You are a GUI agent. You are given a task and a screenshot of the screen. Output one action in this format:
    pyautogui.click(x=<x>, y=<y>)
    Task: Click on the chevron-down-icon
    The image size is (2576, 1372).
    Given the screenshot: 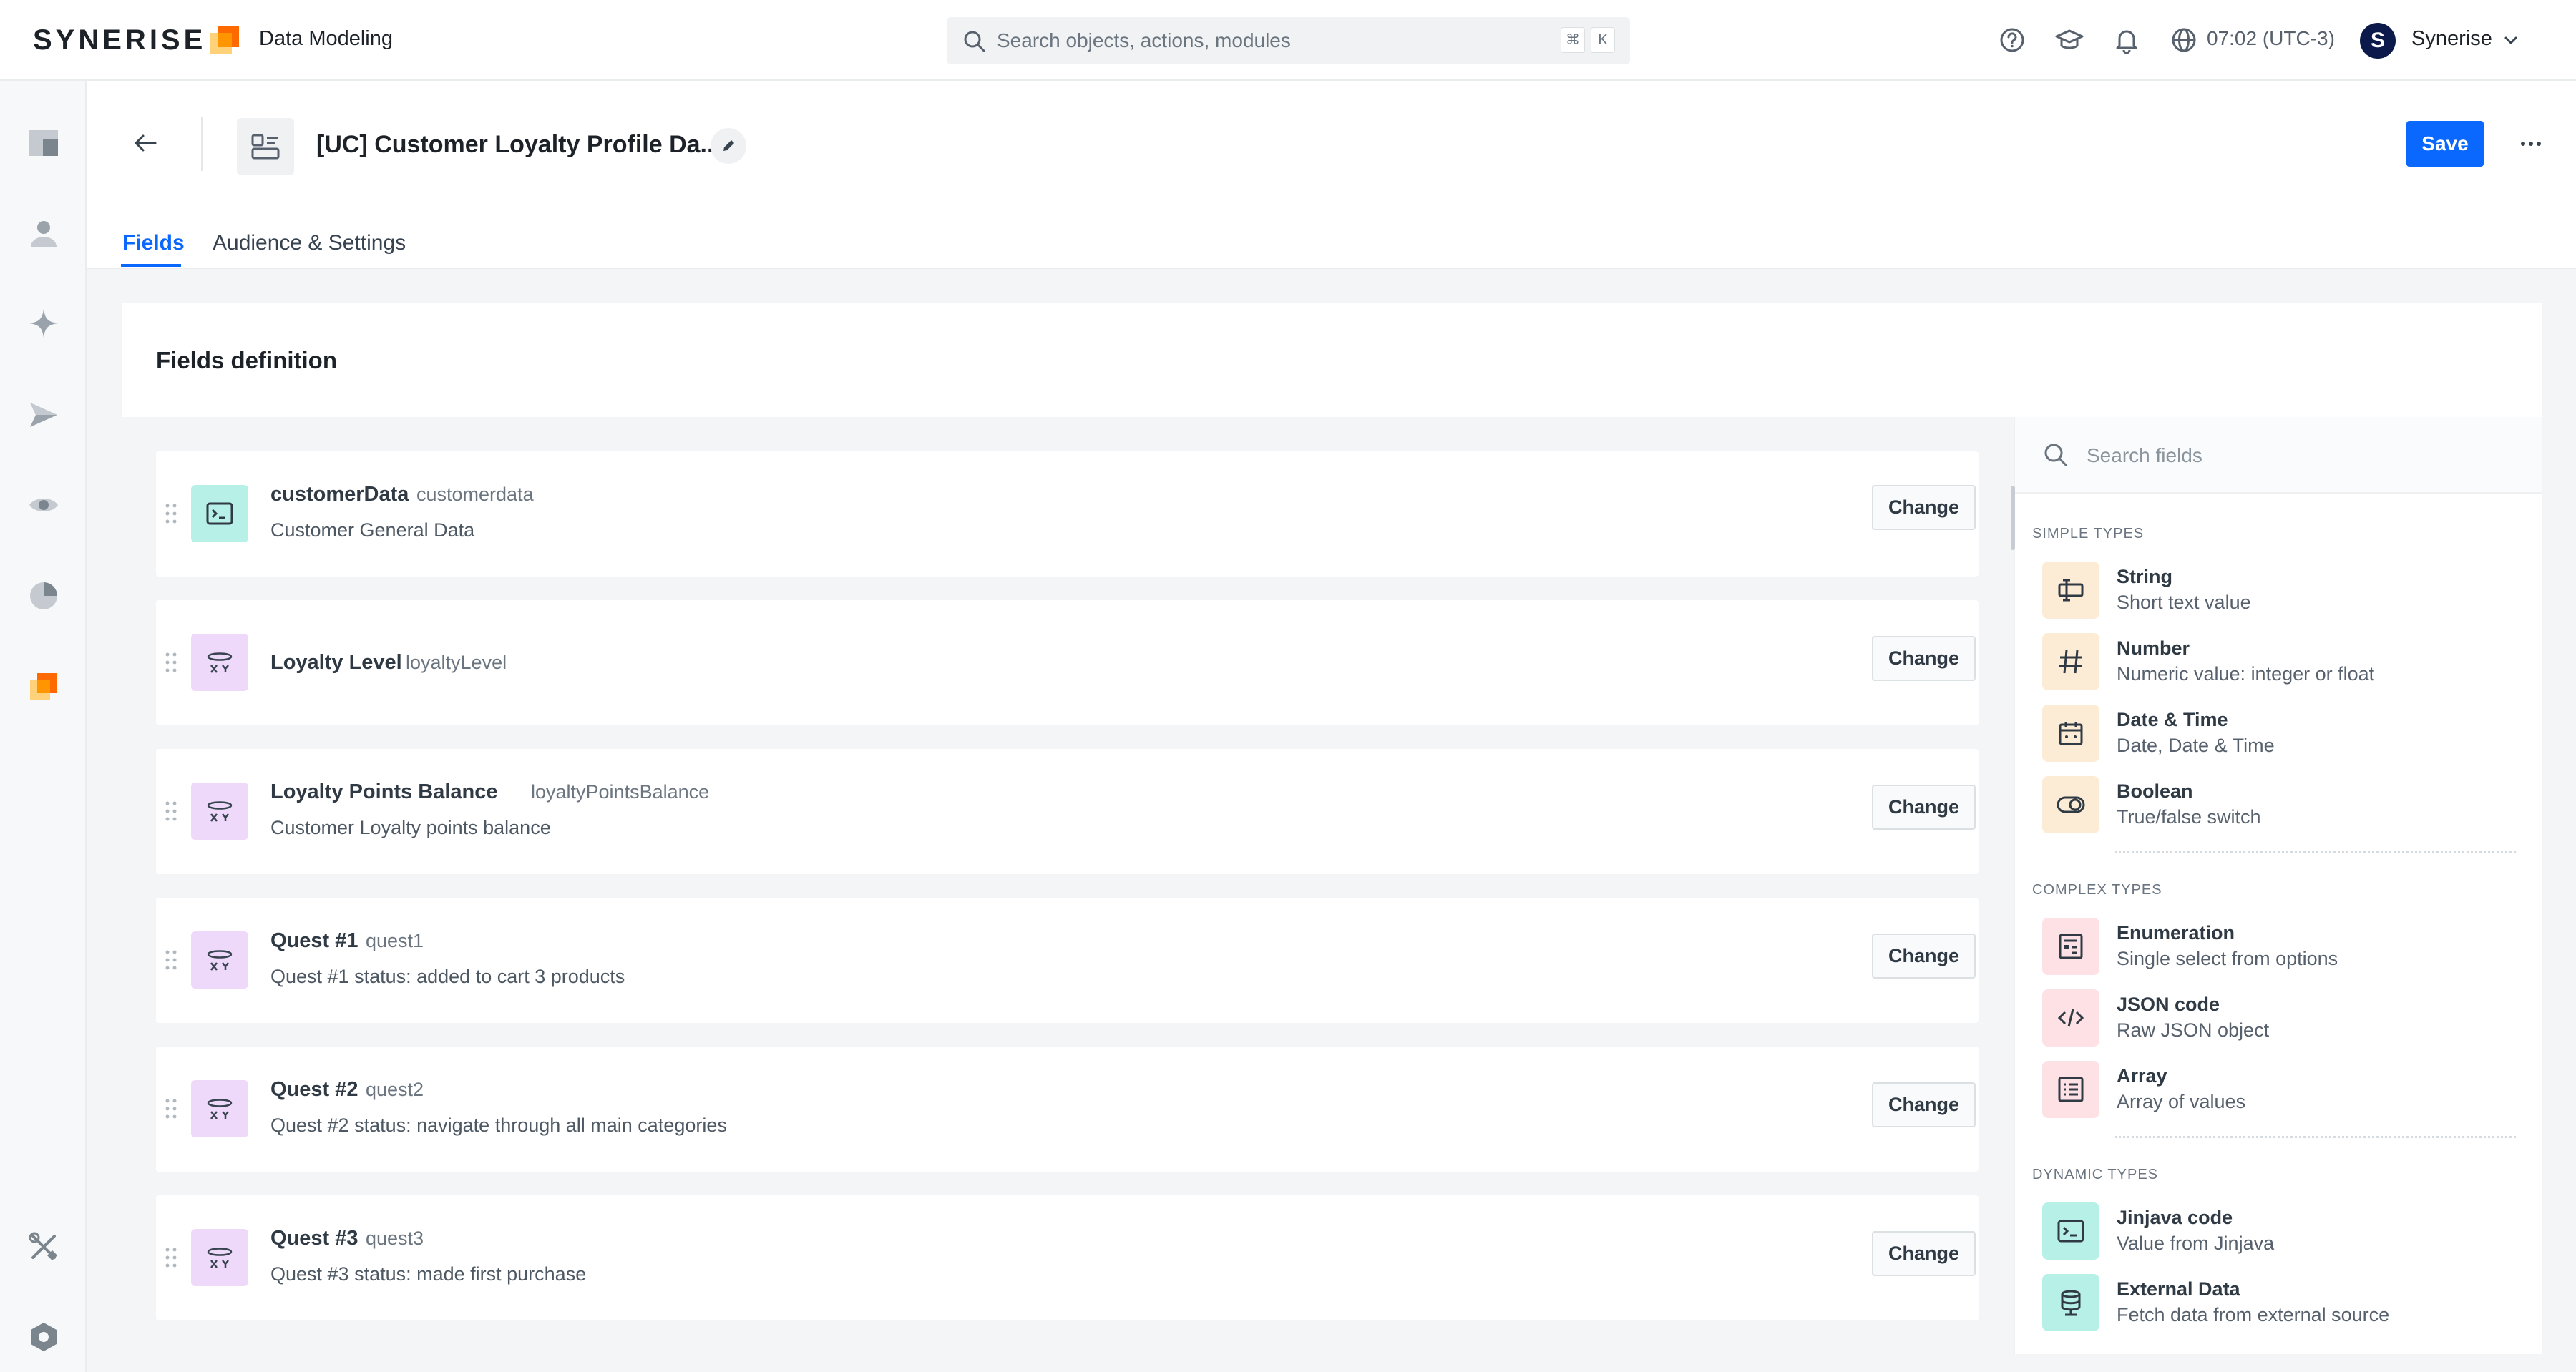 What is the action you would take?
    pyautogui.click(x=2510, y=40)
    